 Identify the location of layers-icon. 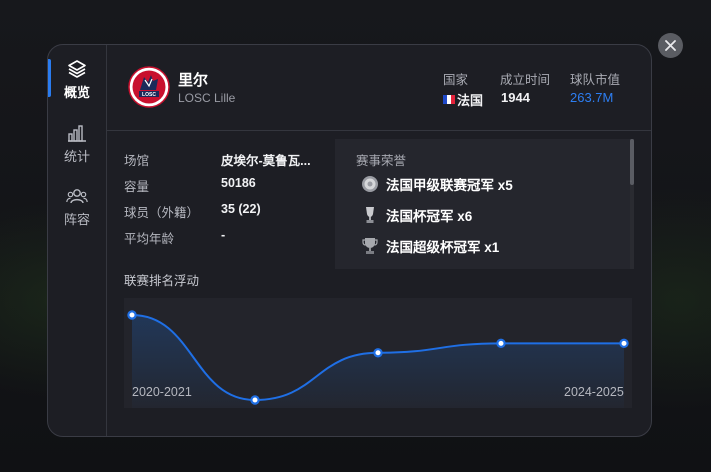
(77, 69).